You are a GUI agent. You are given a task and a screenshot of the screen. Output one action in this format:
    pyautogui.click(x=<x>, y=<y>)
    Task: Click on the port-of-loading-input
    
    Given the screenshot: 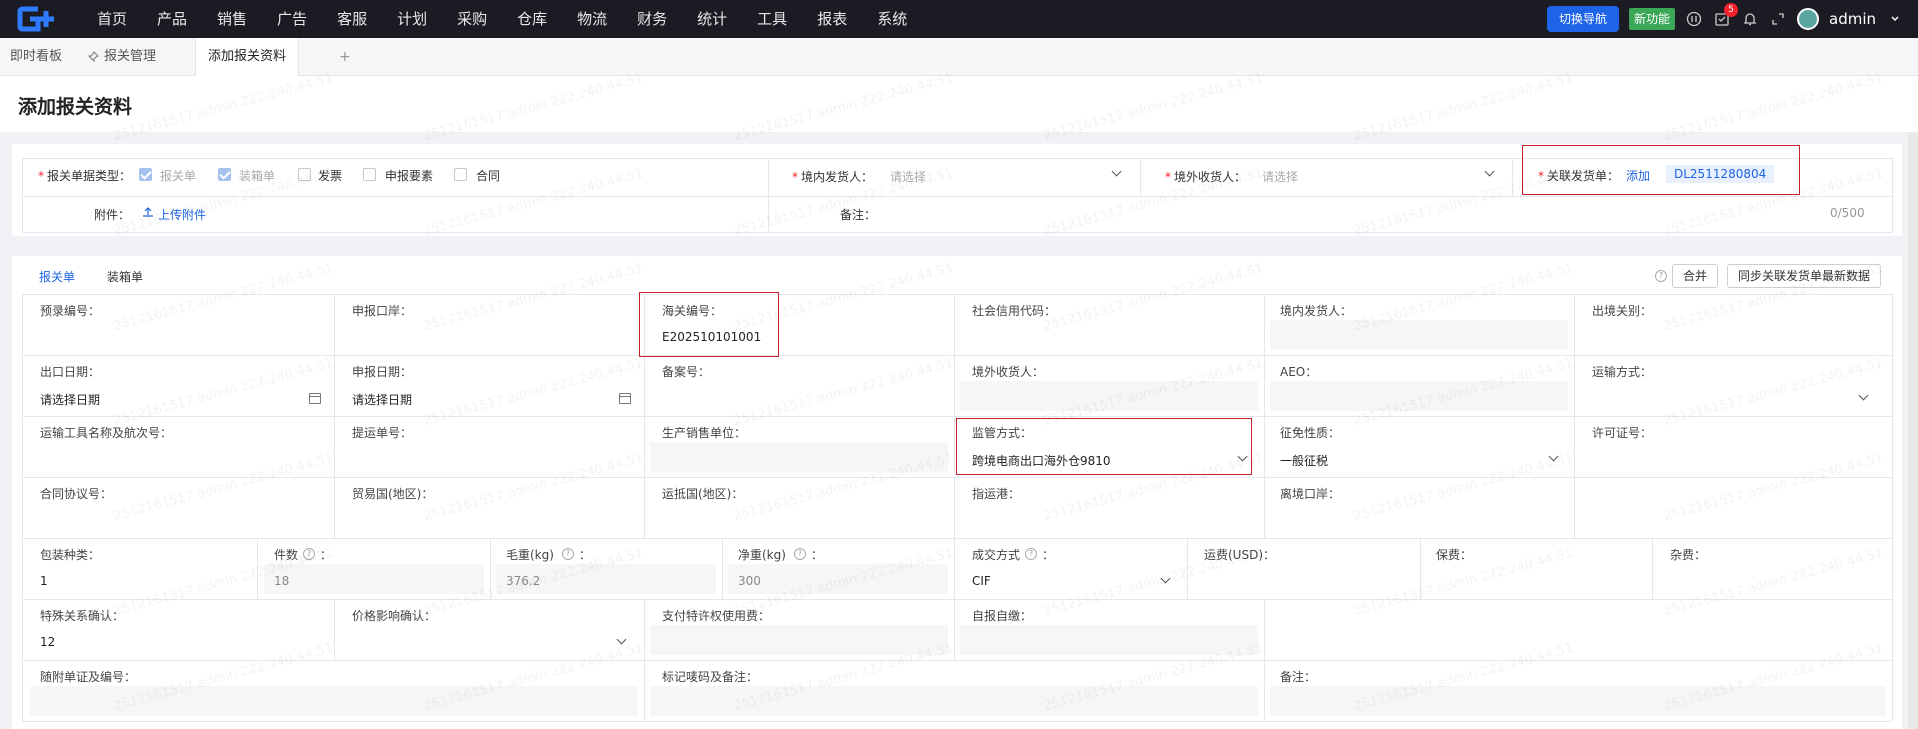 What is the action you would take?
    pyautogui.click(x=1110, y=517)
    